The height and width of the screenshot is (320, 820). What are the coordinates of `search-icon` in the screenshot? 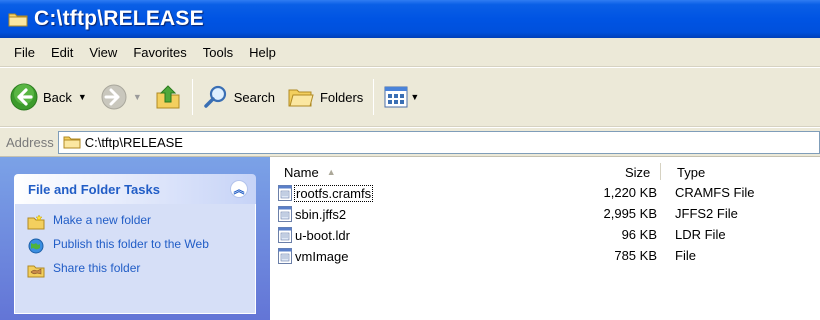 It's located at (215, 96).